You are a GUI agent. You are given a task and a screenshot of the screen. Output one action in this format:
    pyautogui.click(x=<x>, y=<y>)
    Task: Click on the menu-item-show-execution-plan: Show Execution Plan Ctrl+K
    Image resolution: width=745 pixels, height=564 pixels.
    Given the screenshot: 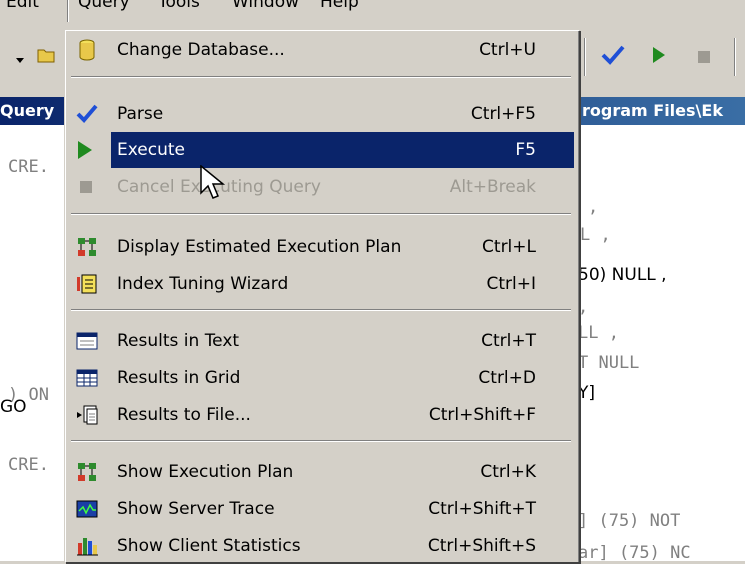 What is the action you would take?
    pyautogui.click(x=321, y=472)
    